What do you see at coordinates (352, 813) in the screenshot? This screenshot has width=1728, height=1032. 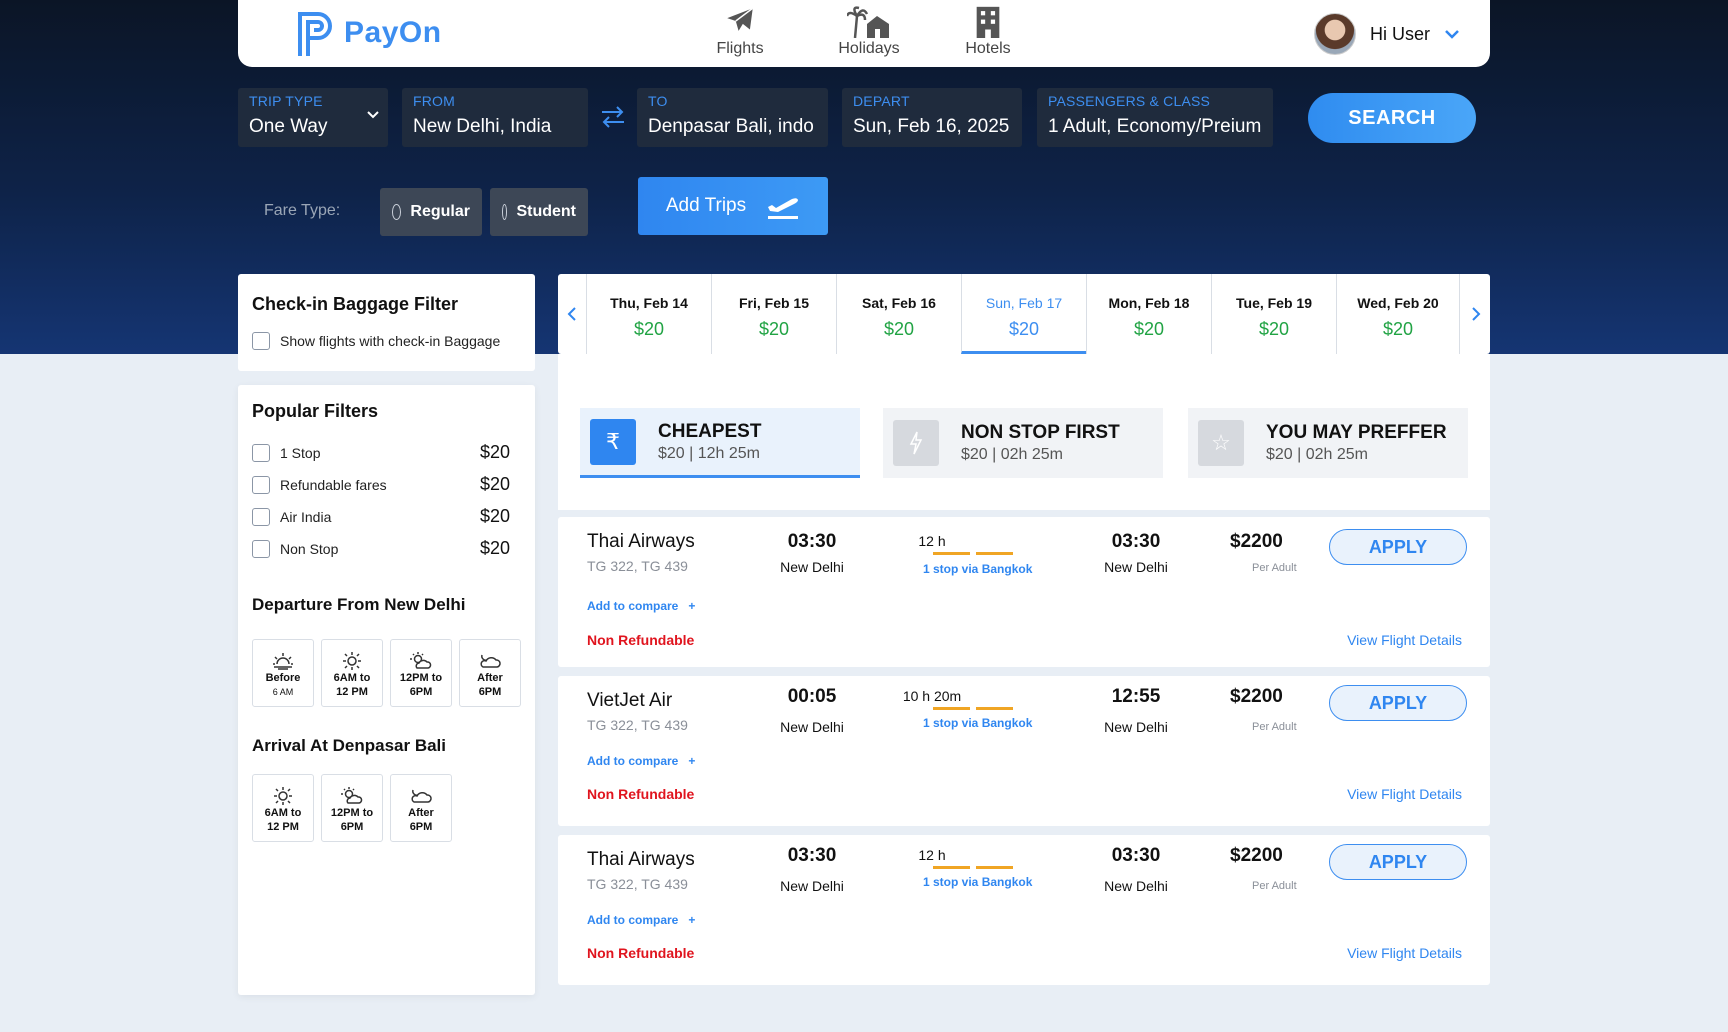 I see `slot-line1: 12PM to` at bounding box center [352, 813].